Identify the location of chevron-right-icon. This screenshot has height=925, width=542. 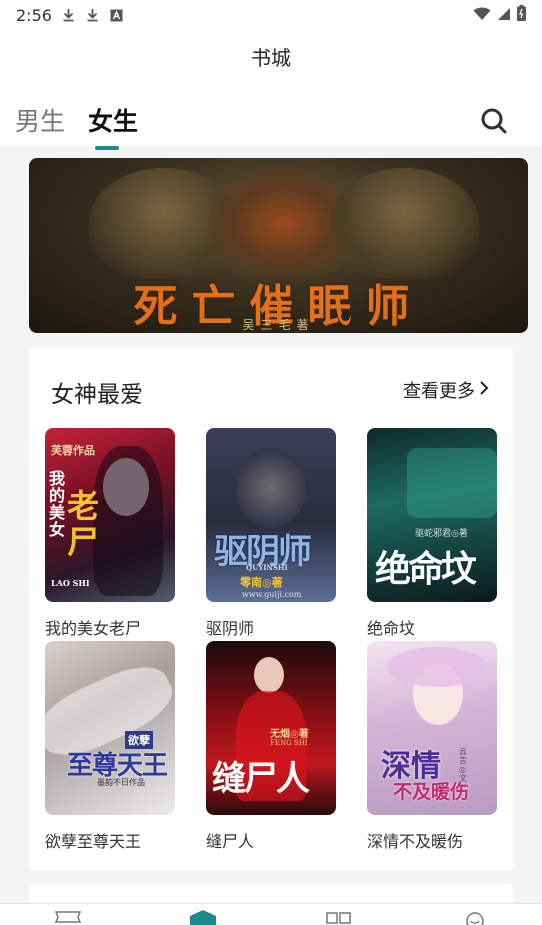
(484, 390).